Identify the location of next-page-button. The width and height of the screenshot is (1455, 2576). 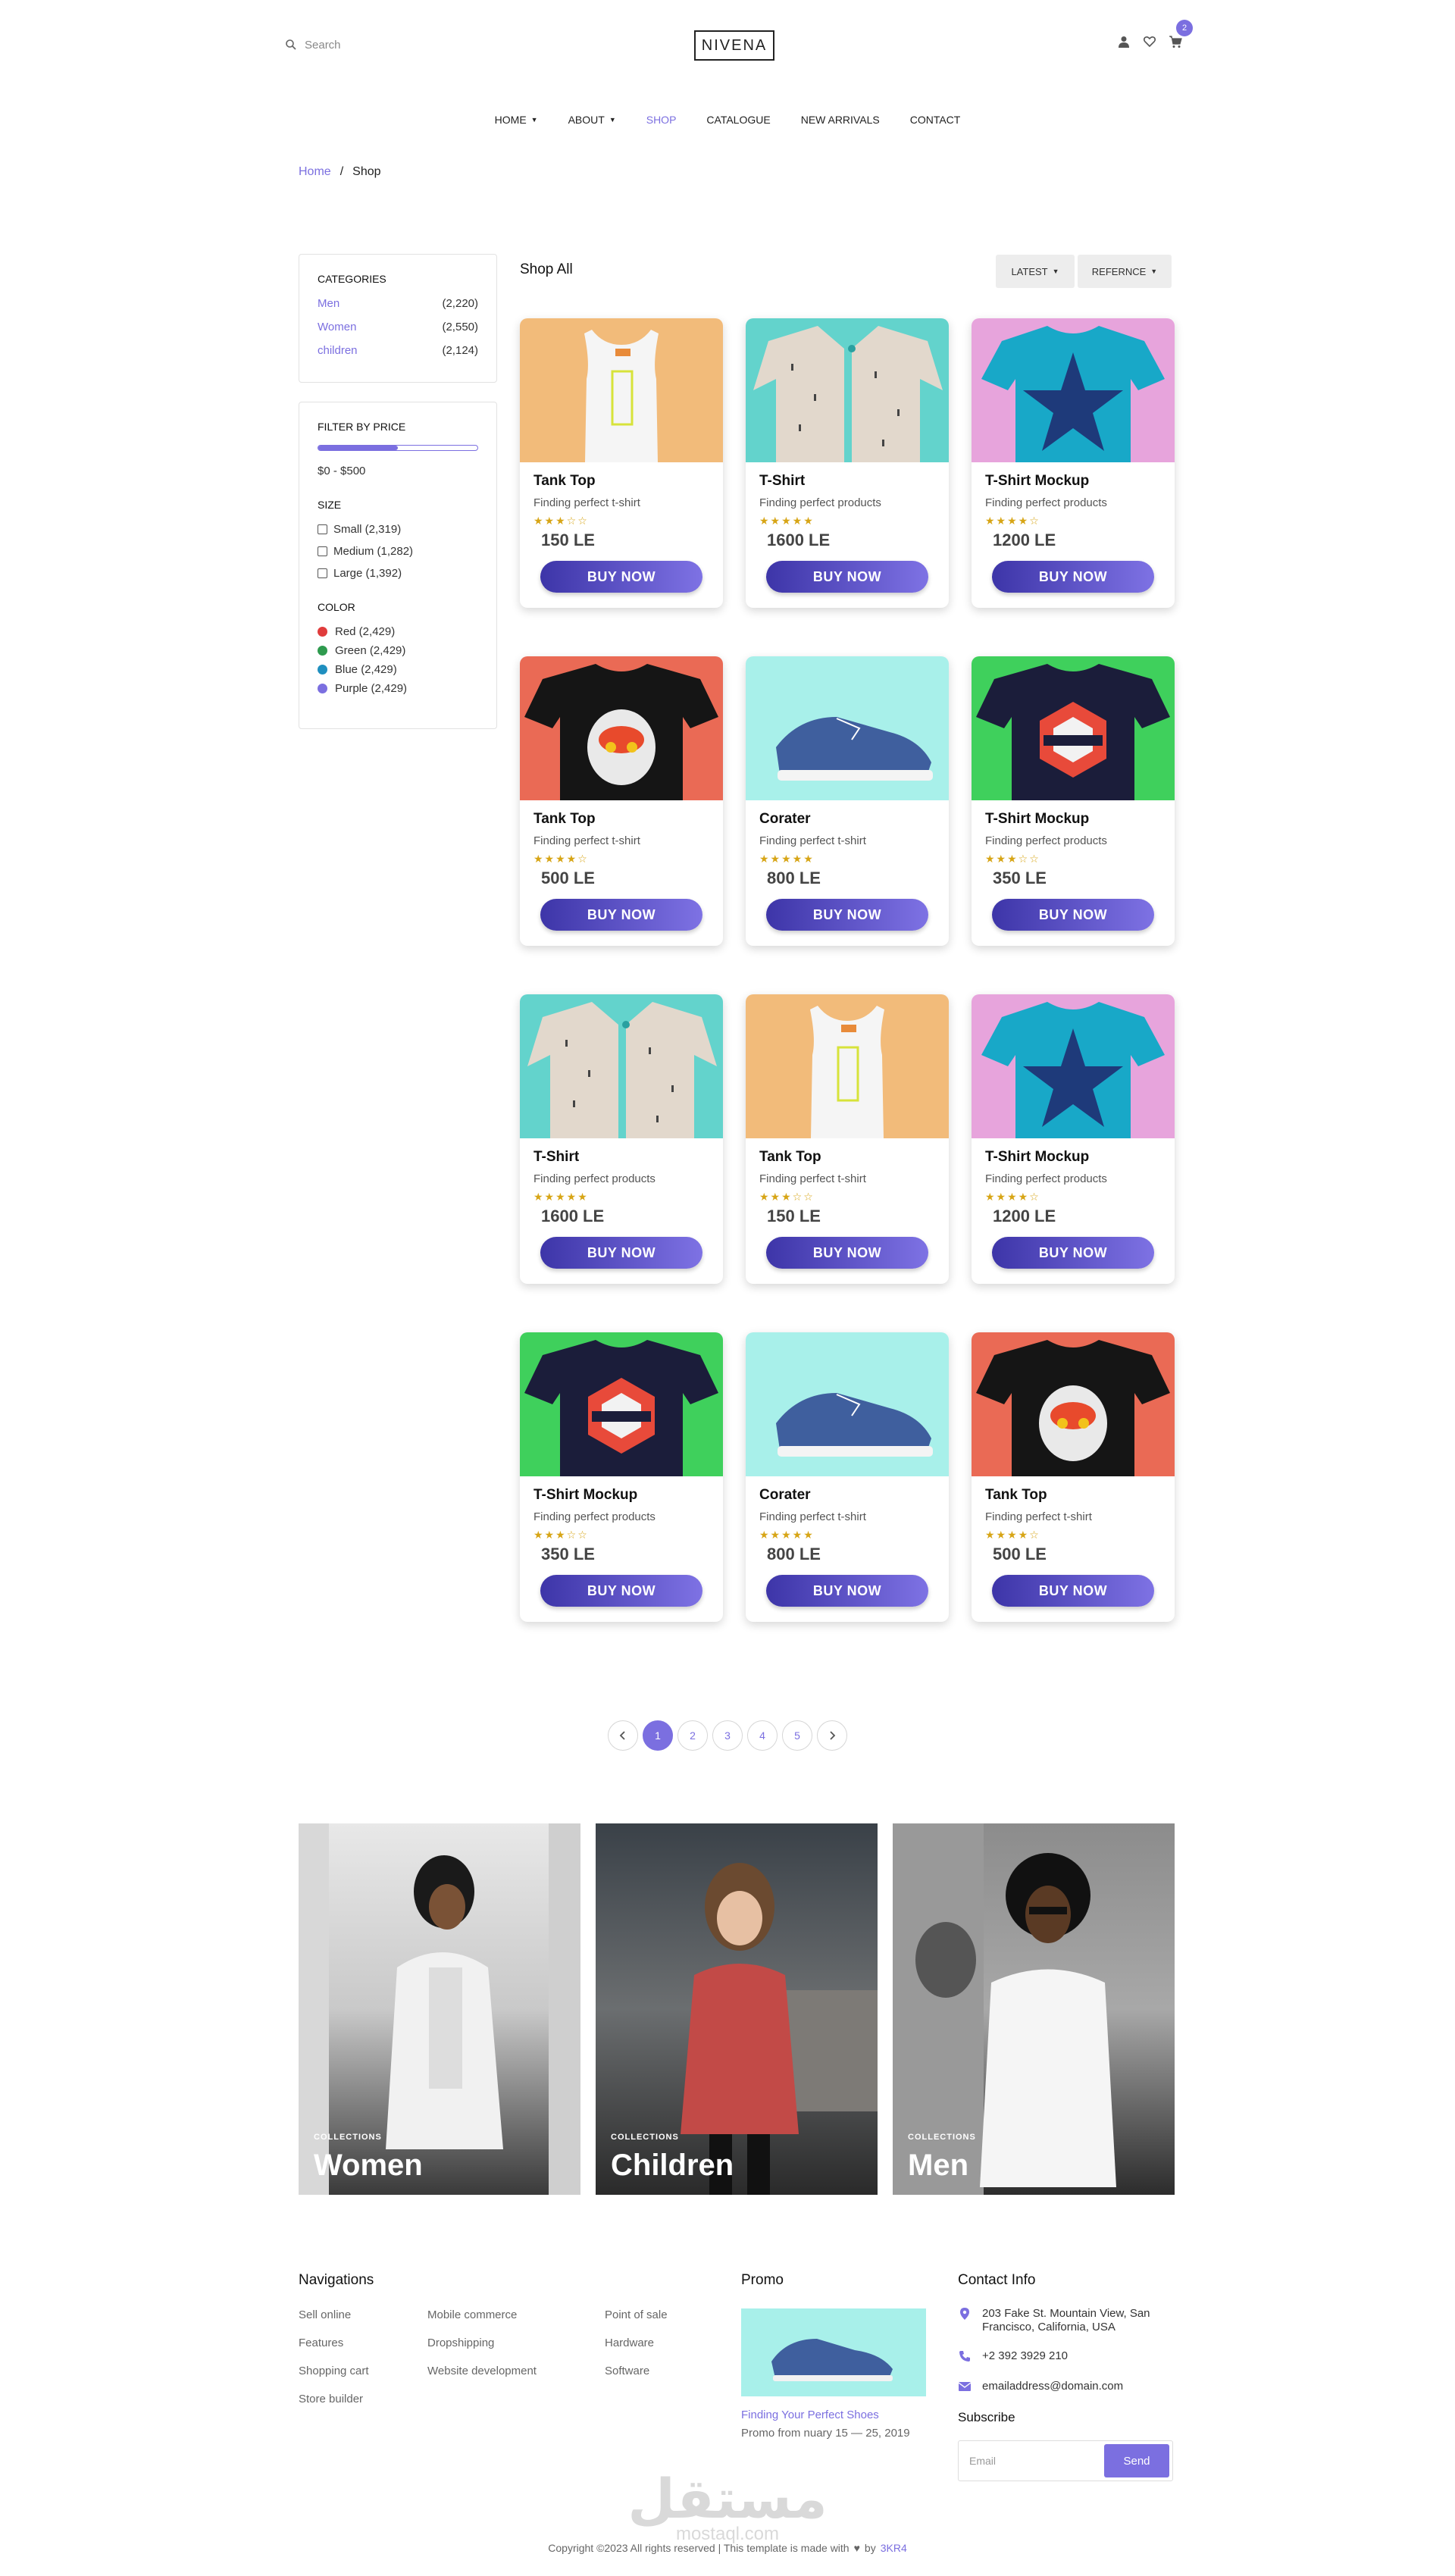
(832, 1736).